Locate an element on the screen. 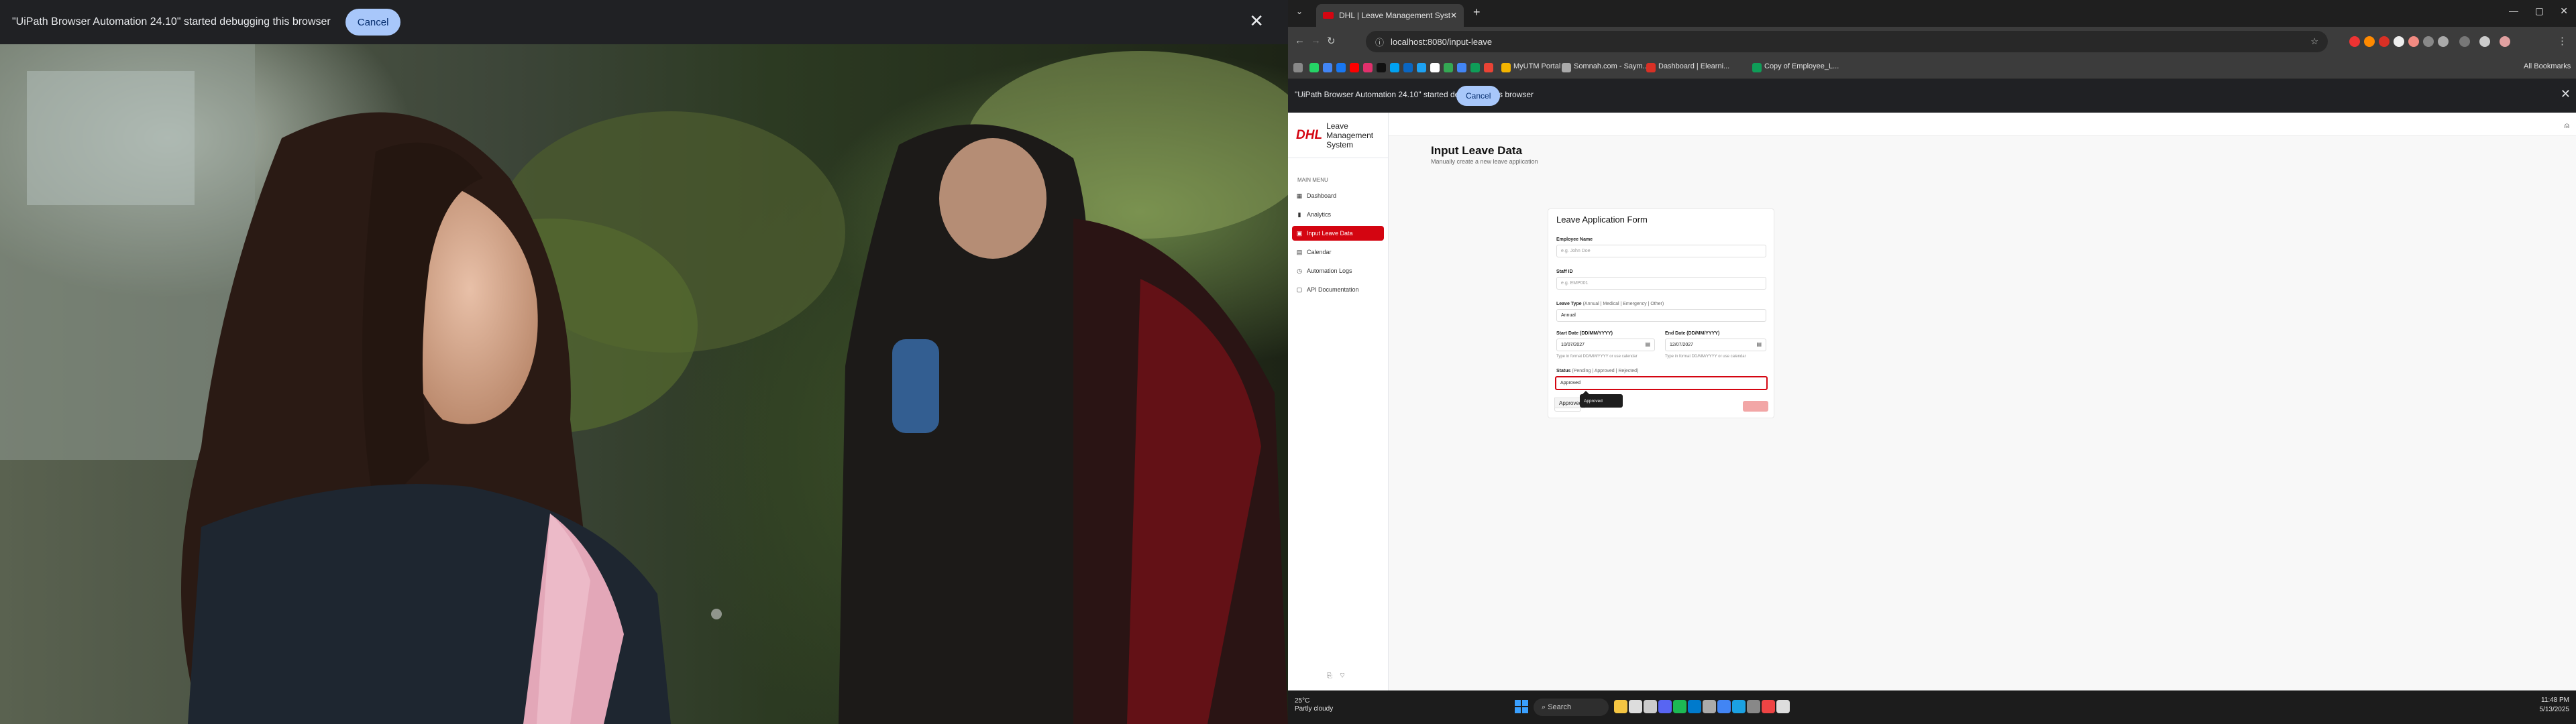  sidebar-item-calendar: ▤ Calendar is located at coordinates (1338, 252).